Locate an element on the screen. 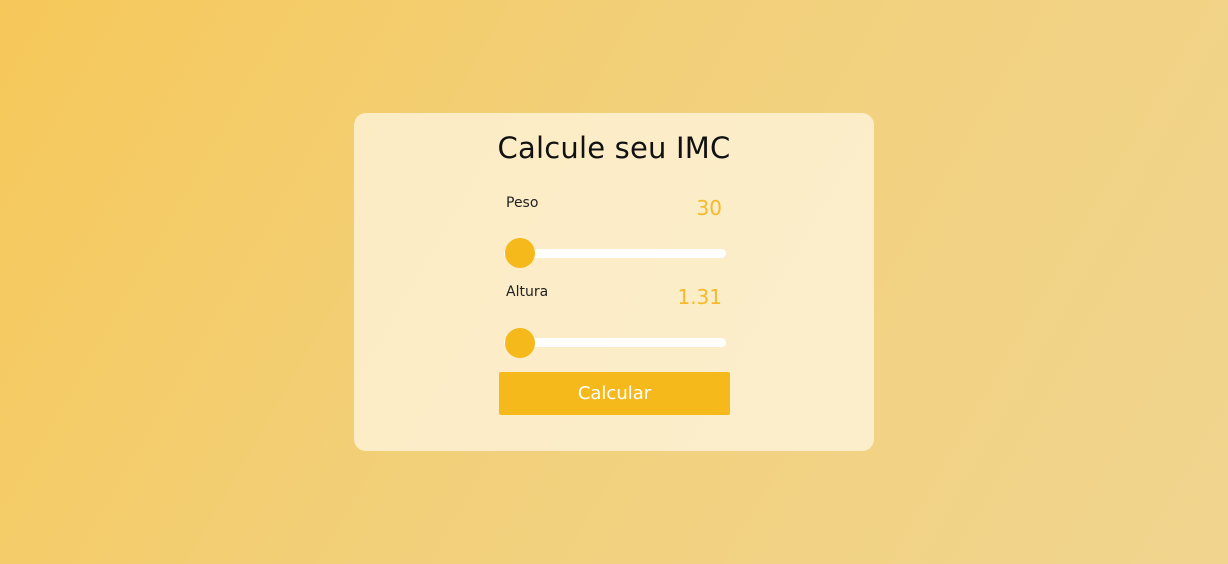  calcular-button: Calcular is located at coordinates (614, 393).